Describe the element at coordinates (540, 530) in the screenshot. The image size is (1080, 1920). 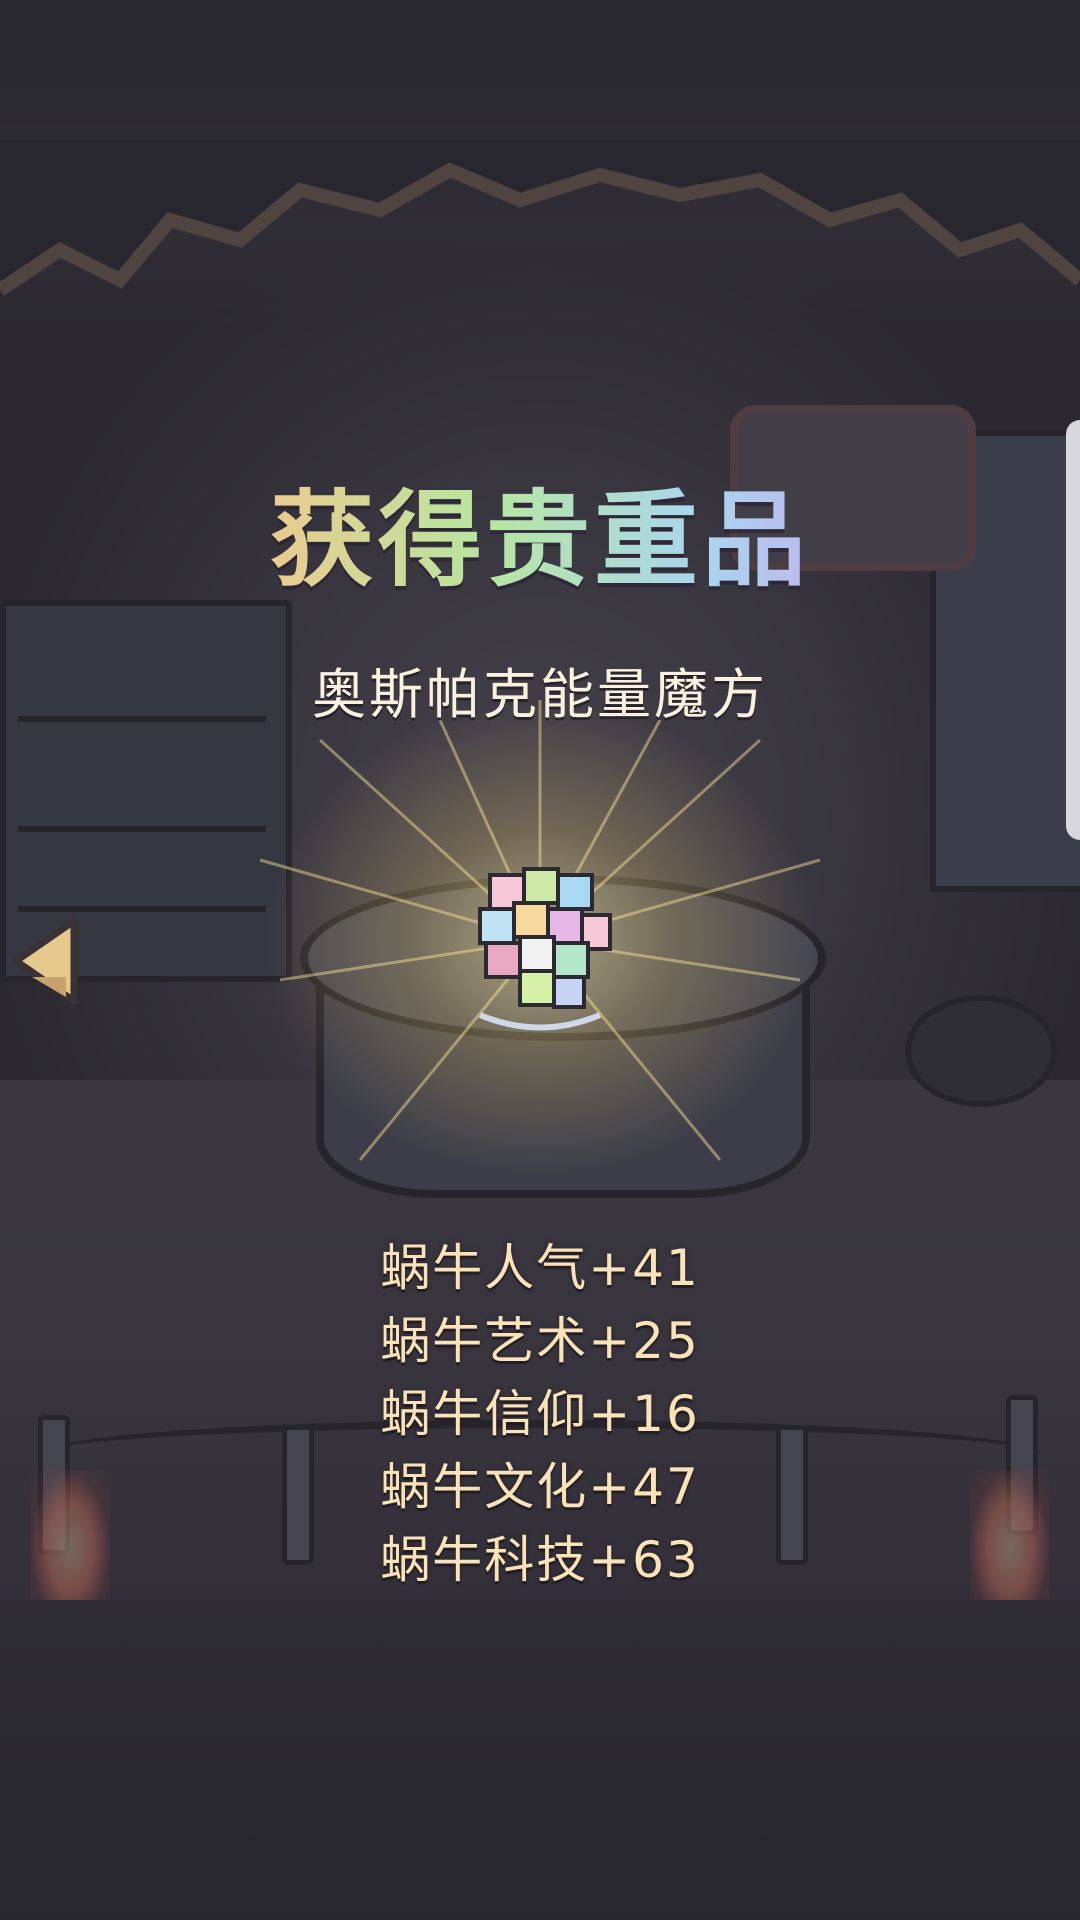
I see `popup-title: 获得贵重品` at that location.